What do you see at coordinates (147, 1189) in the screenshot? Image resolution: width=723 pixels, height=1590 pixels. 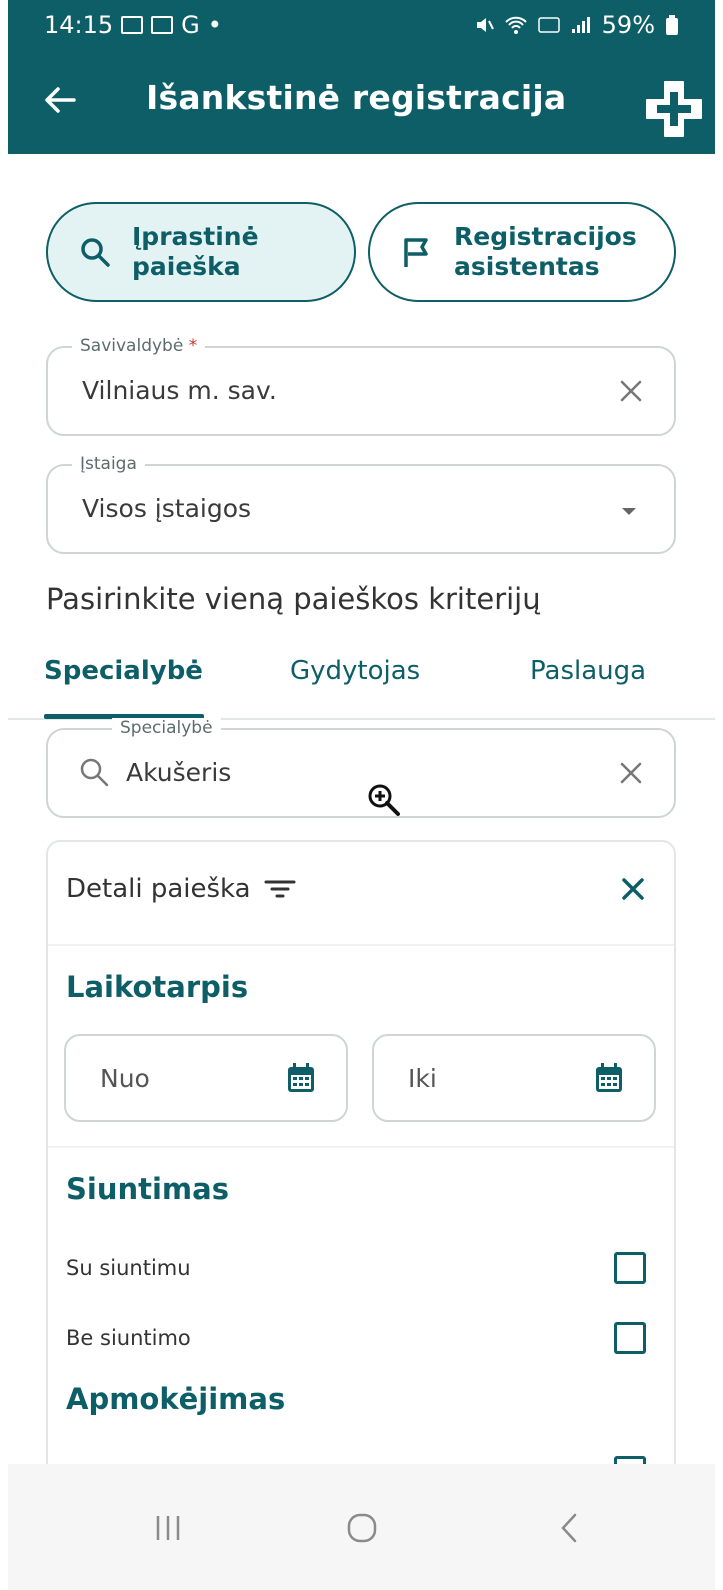 I see `referral-heading: Siuntimas` at bounding box center [147, 1189].